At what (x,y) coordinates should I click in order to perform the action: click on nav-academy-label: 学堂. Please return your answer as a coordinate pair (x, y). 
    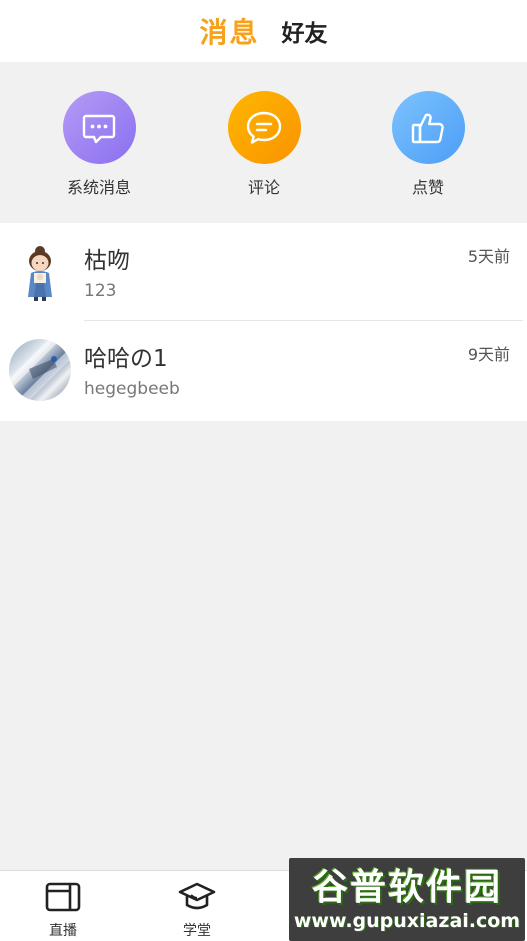
    Looking at the image, I should click on (197, 931).